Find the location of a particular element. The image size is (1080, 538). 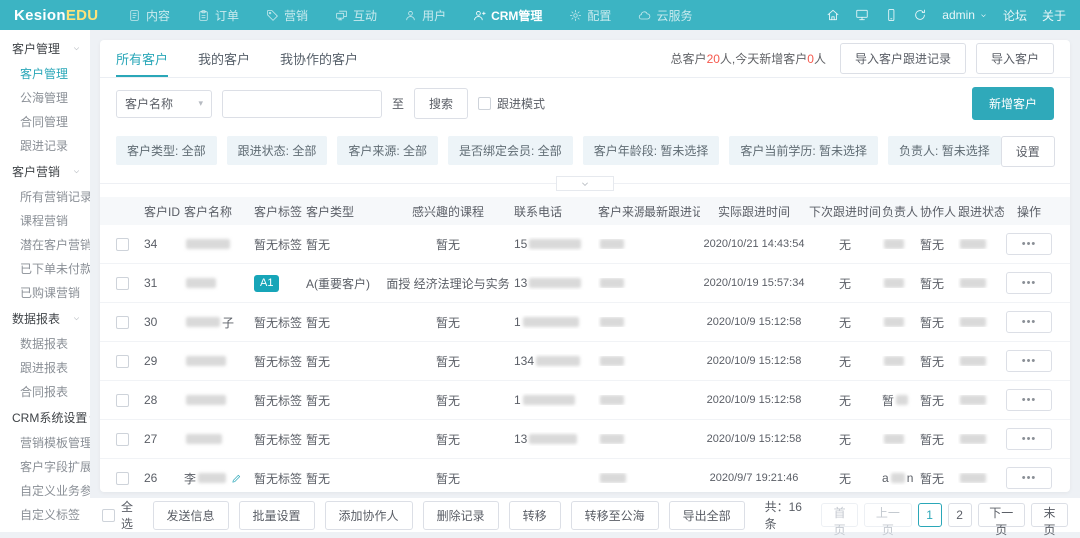

filter-chip: 客户类型: 全部 is located at coordinates (166, 150).